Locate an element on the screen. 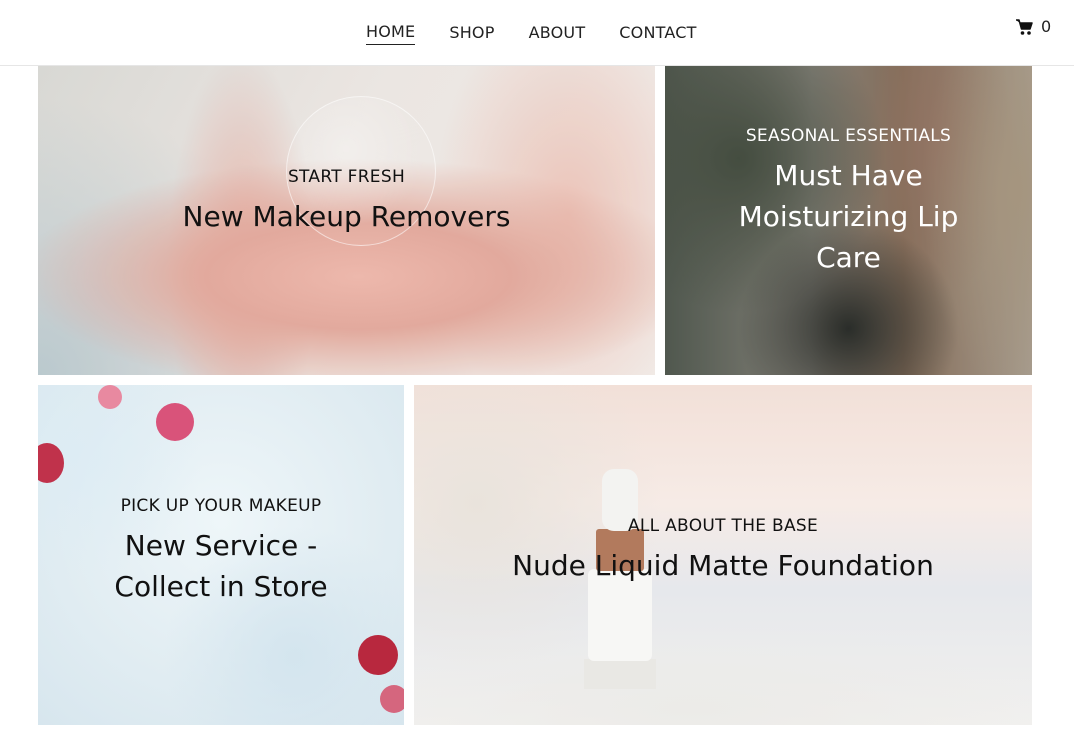  promo-eyebrow: SEASONAL ESSENTIALS is located at coordinates (848, 136).